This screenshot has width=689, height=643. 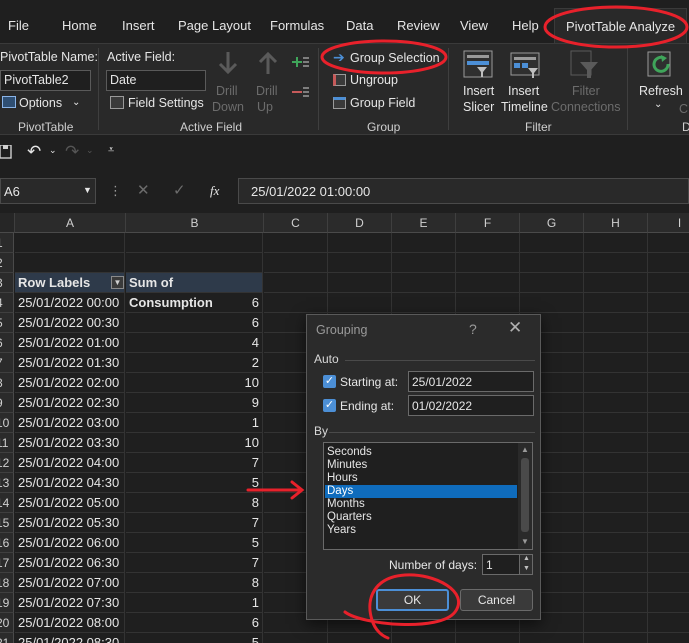 What do you see at coordinates (70, 323) in the screenshot?
I see `pivot-row-label: 25/01/2022 00:30` at bounding box center [70, 323].